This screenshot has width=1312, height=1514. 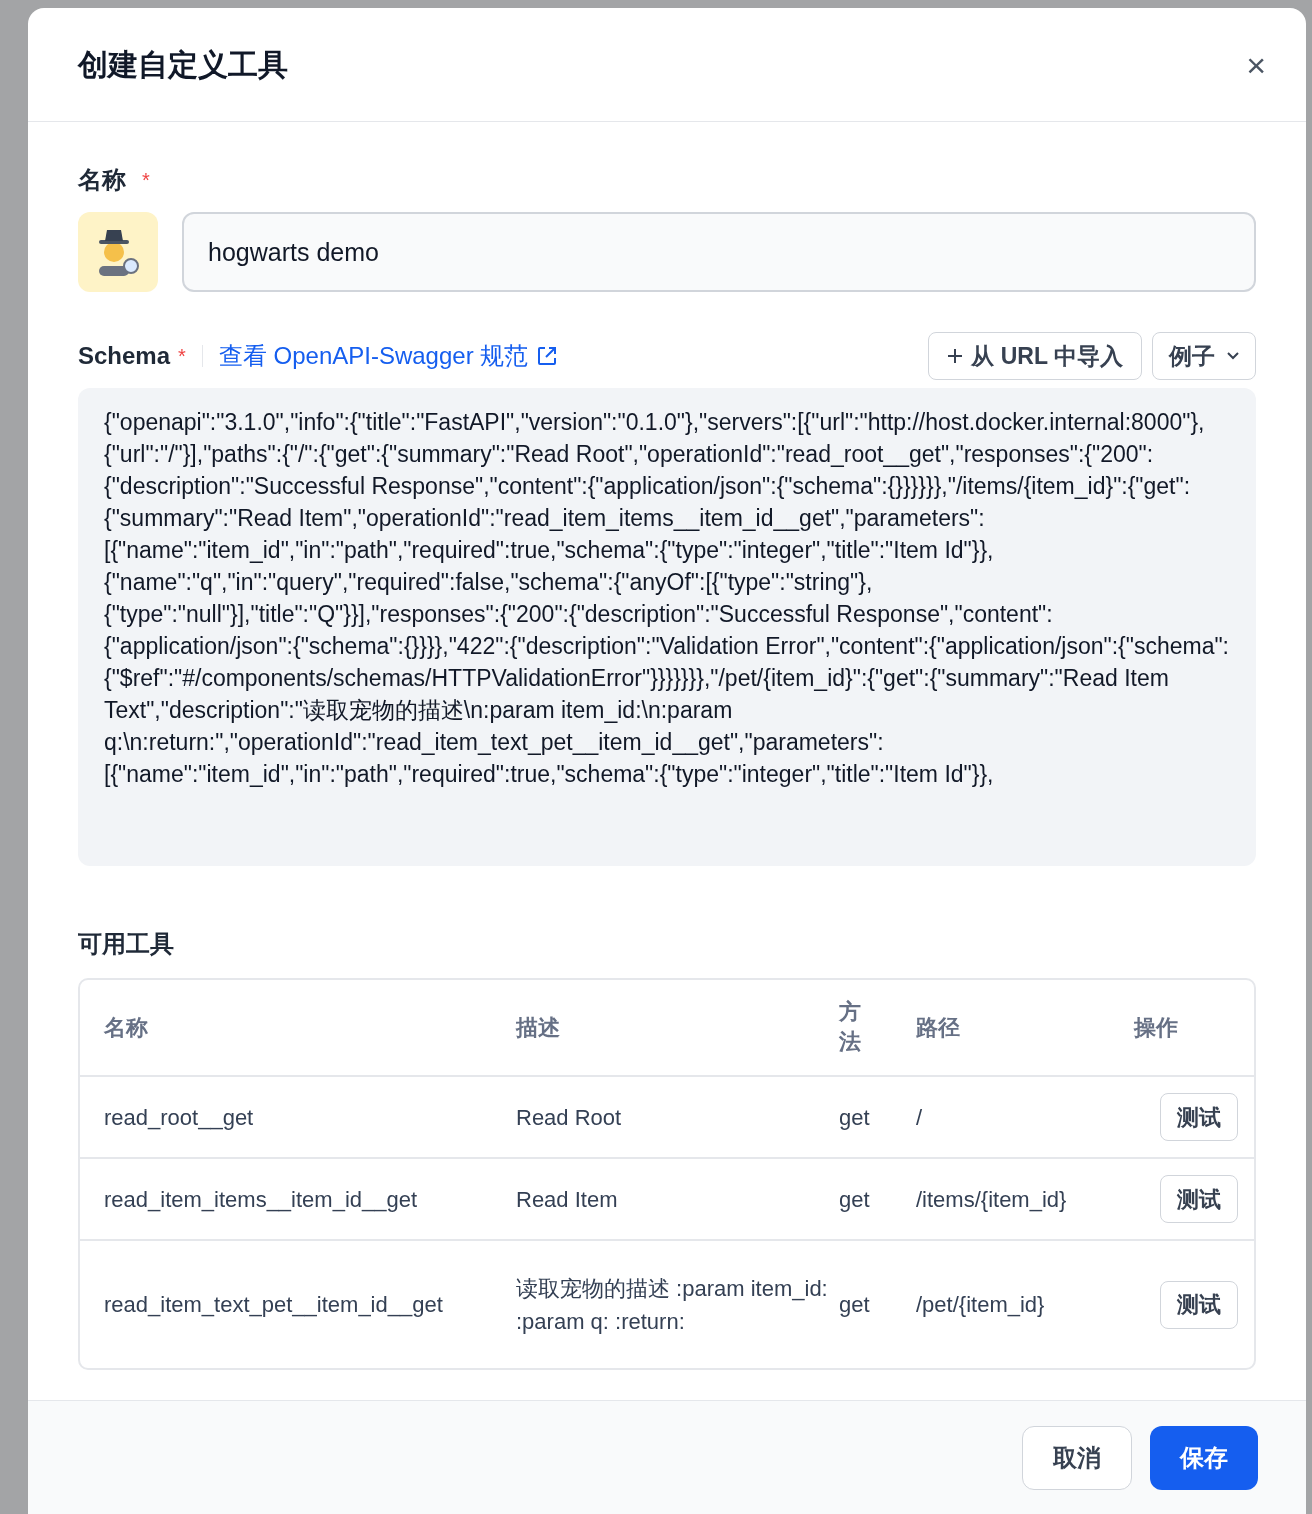 I want to click on column-header: 描述, so click(x=538, y=1027).